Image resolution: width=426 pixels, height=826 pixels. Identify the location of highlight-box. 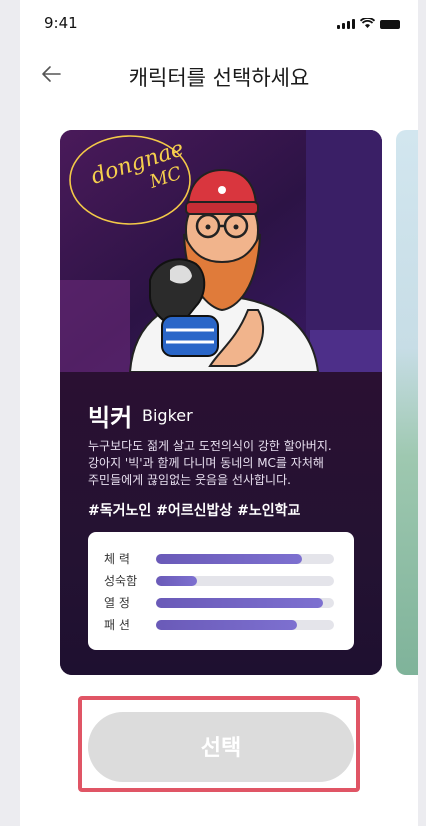
(219, 744).